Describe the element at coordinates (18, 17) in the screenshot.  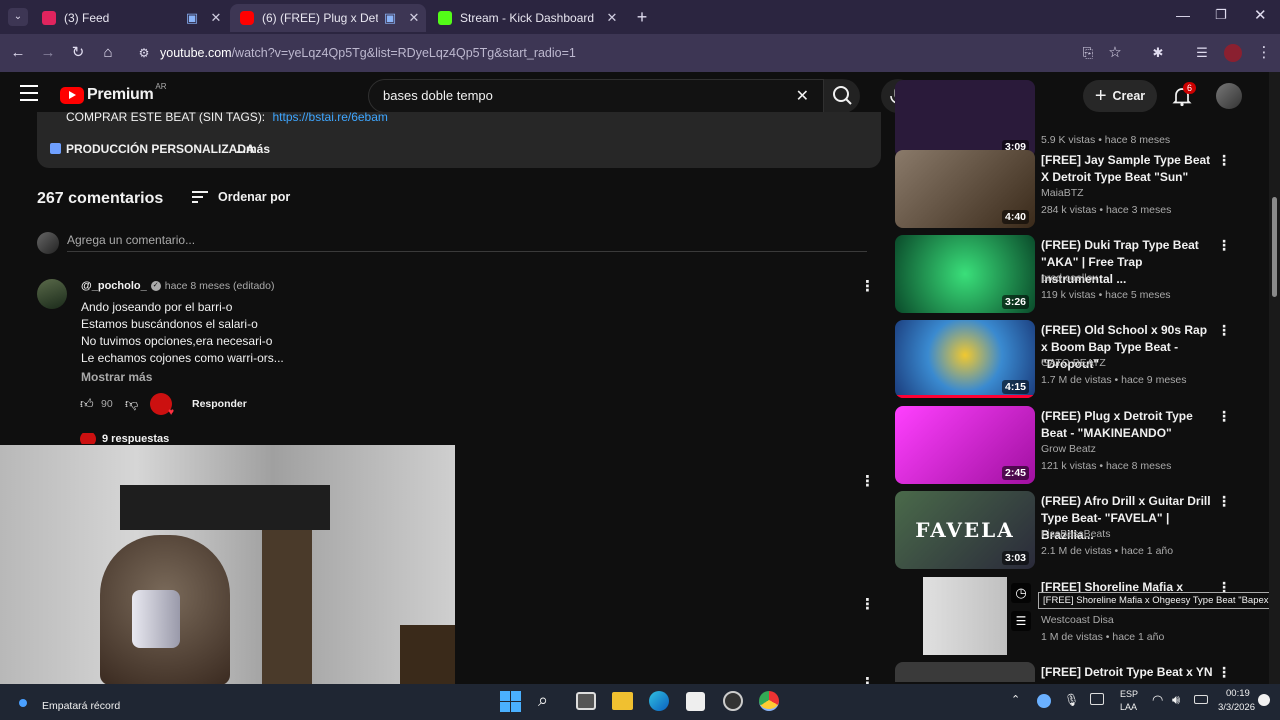
I see `tab-search-button: ⌄` at that location.